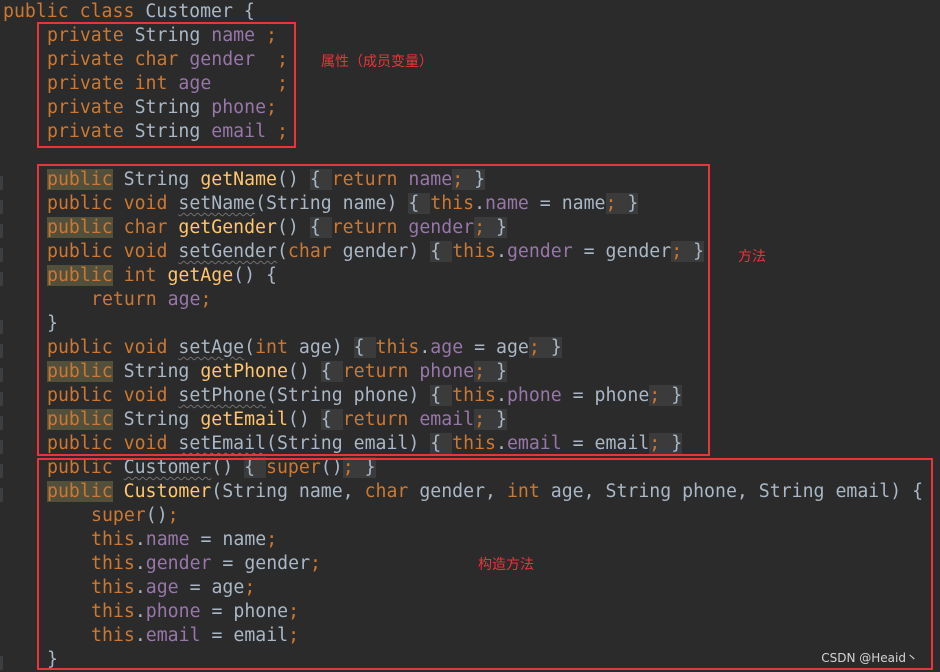 Image resolution: width=940 pixels, height=672 pixels. Describe the element at coordinates (166, 85) in the screenshot. I see `fields-highlight-box` at that location.